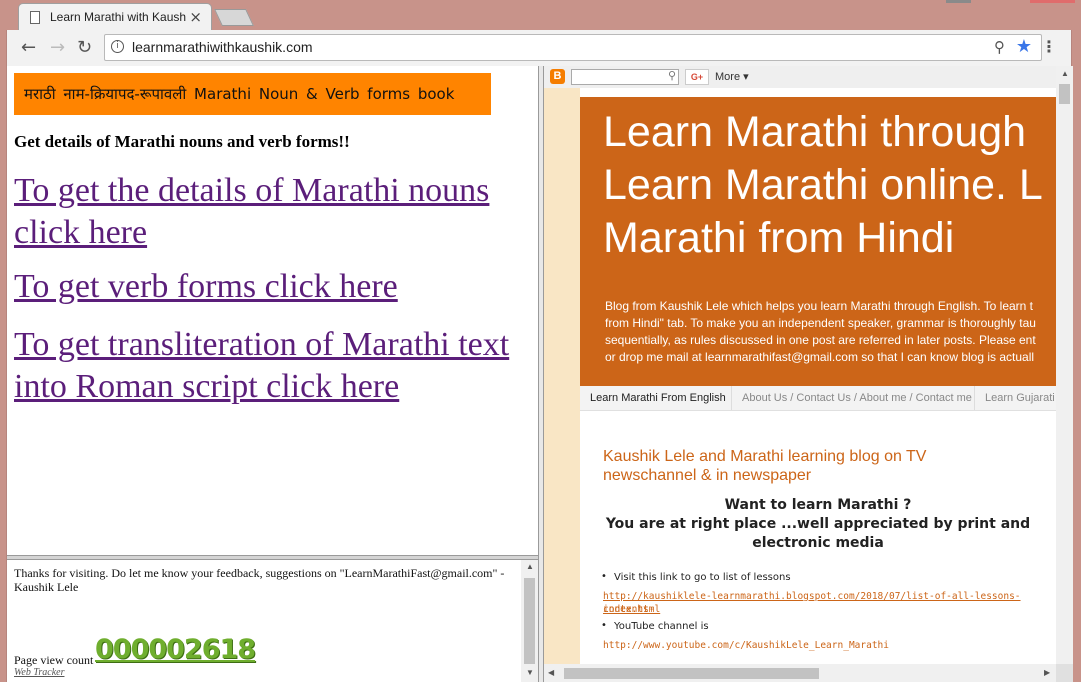 The image size is (1081, 682). Describe the element at coordinates (1052, 1) in the screenshot. I see `window-control-close` at that location.